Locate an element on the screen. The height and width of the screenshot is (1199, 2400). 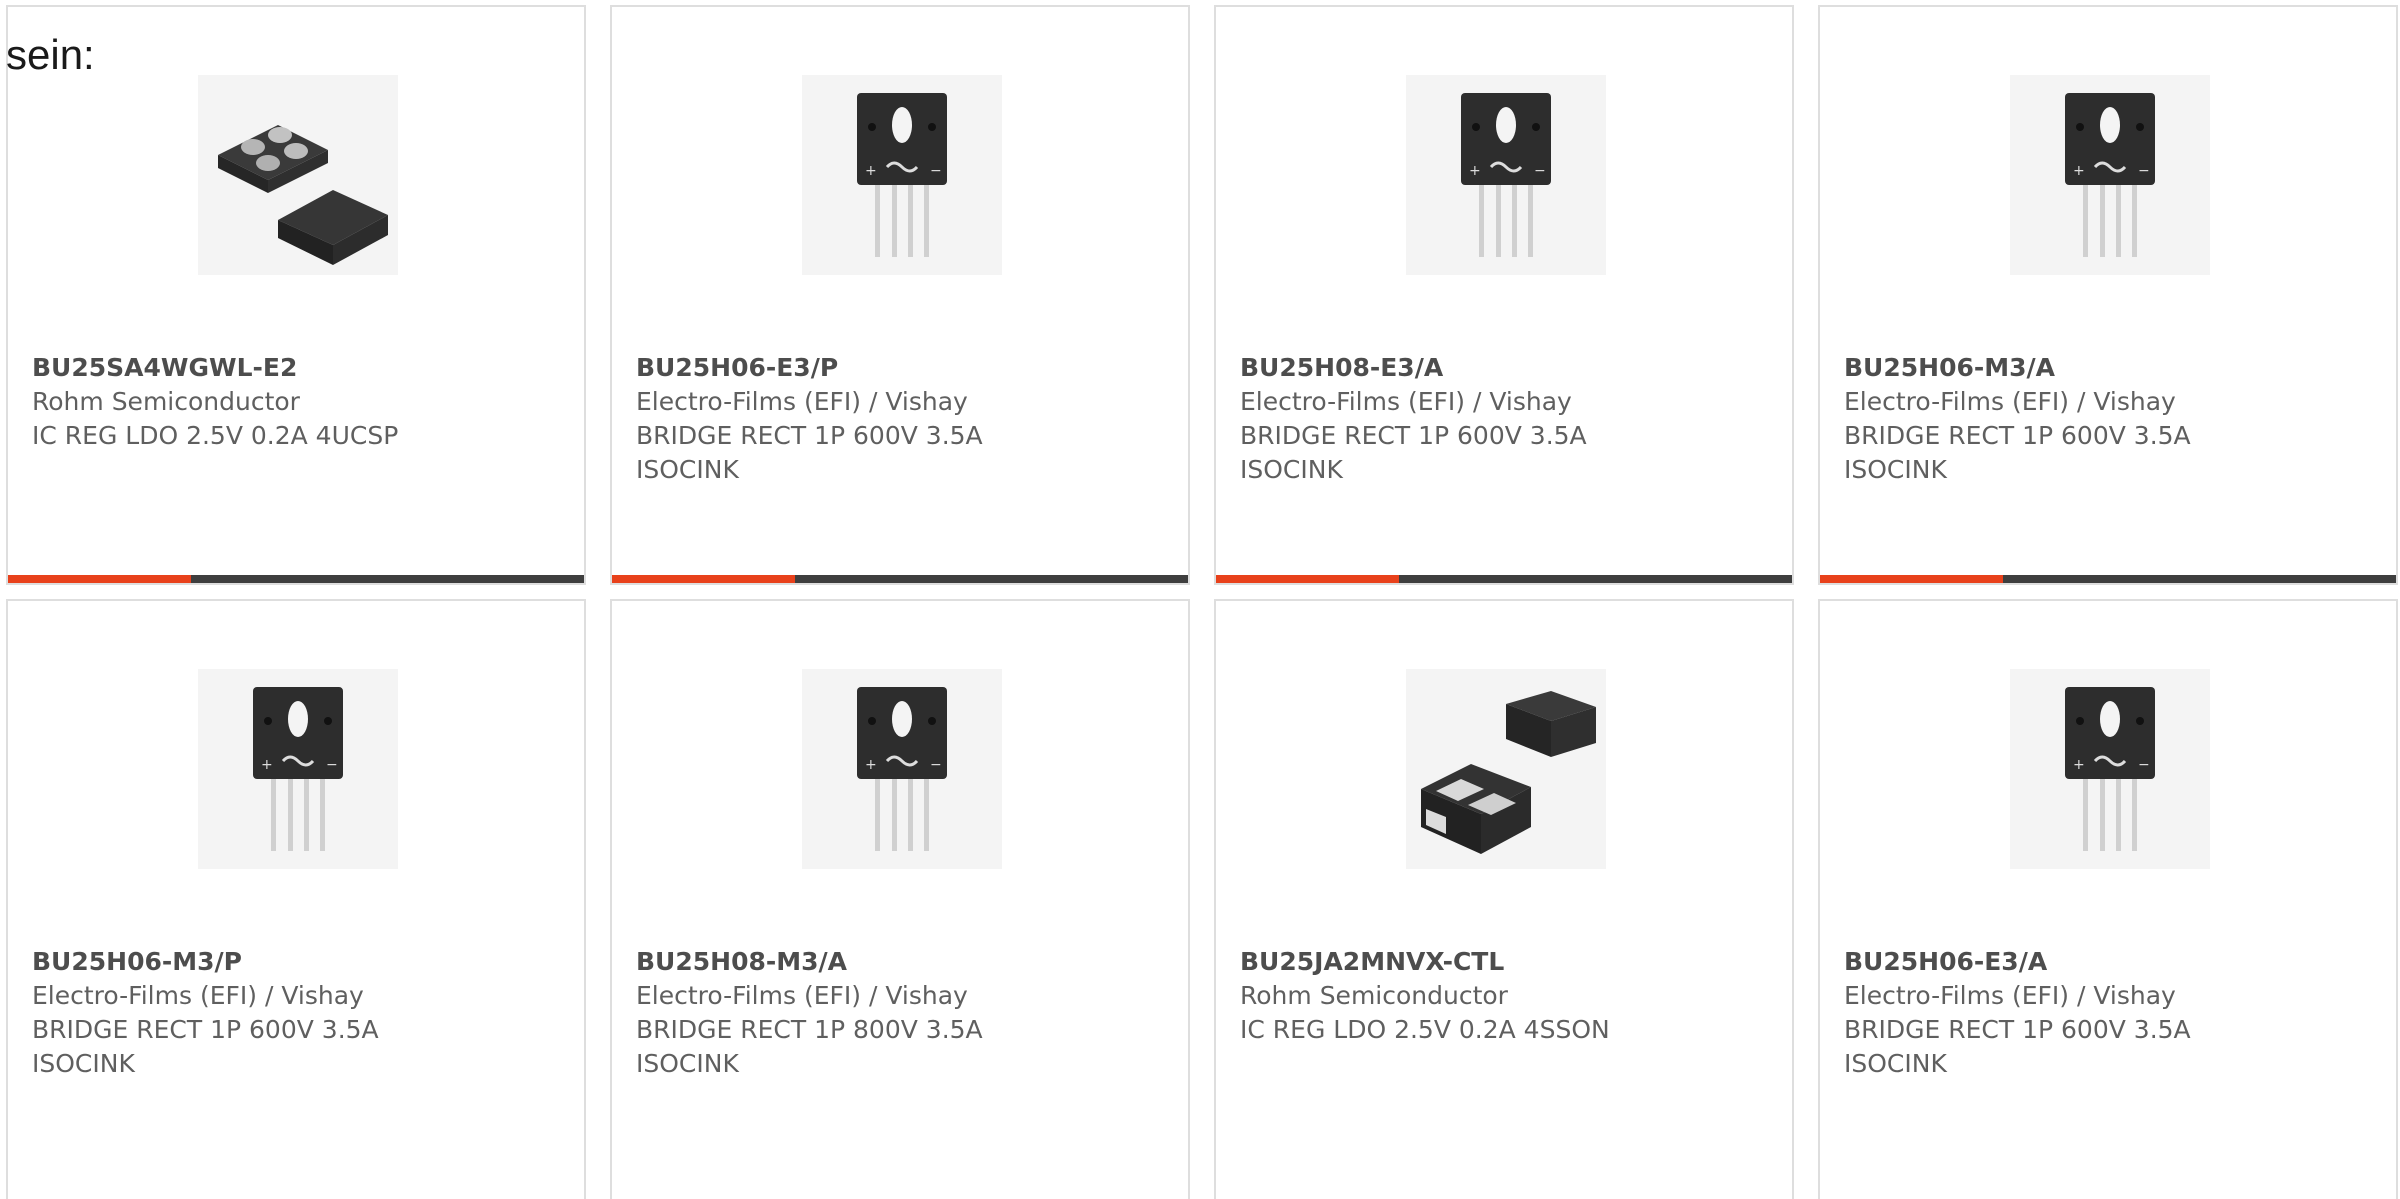
sson-package-image is located at coordinates (1506, 769).